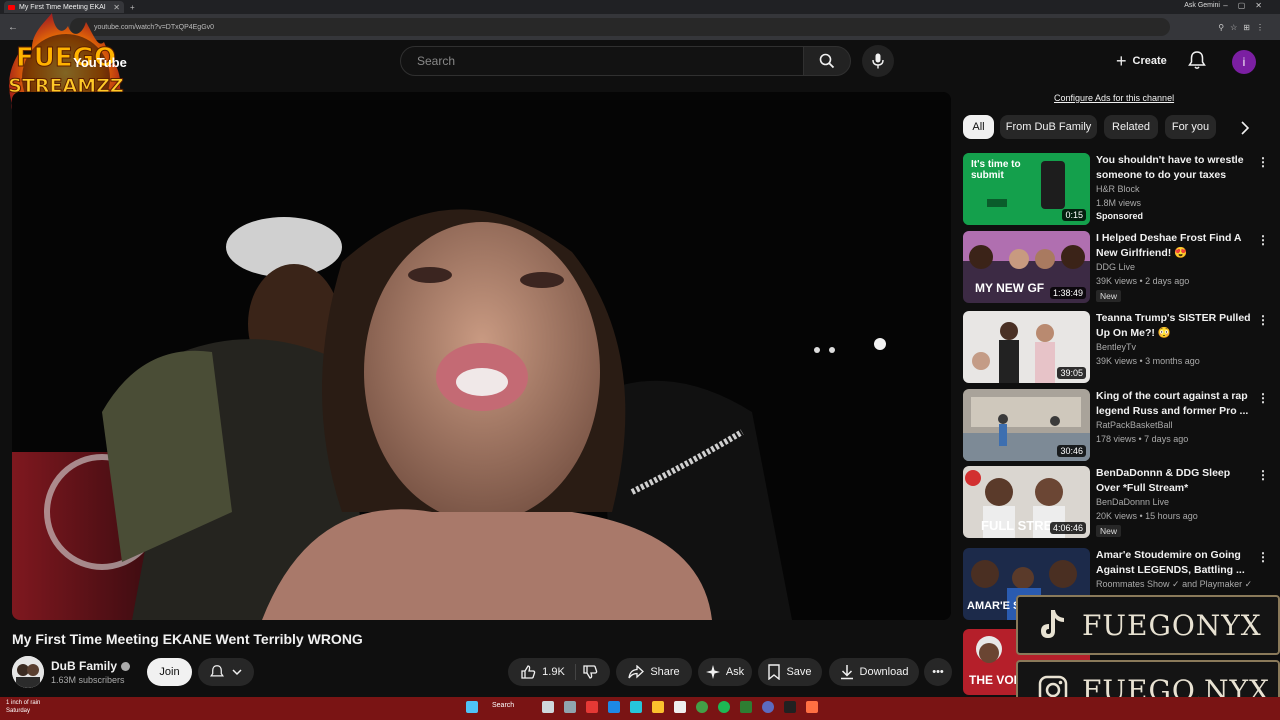  I want to click on chrome-icon, so click(702, 707).